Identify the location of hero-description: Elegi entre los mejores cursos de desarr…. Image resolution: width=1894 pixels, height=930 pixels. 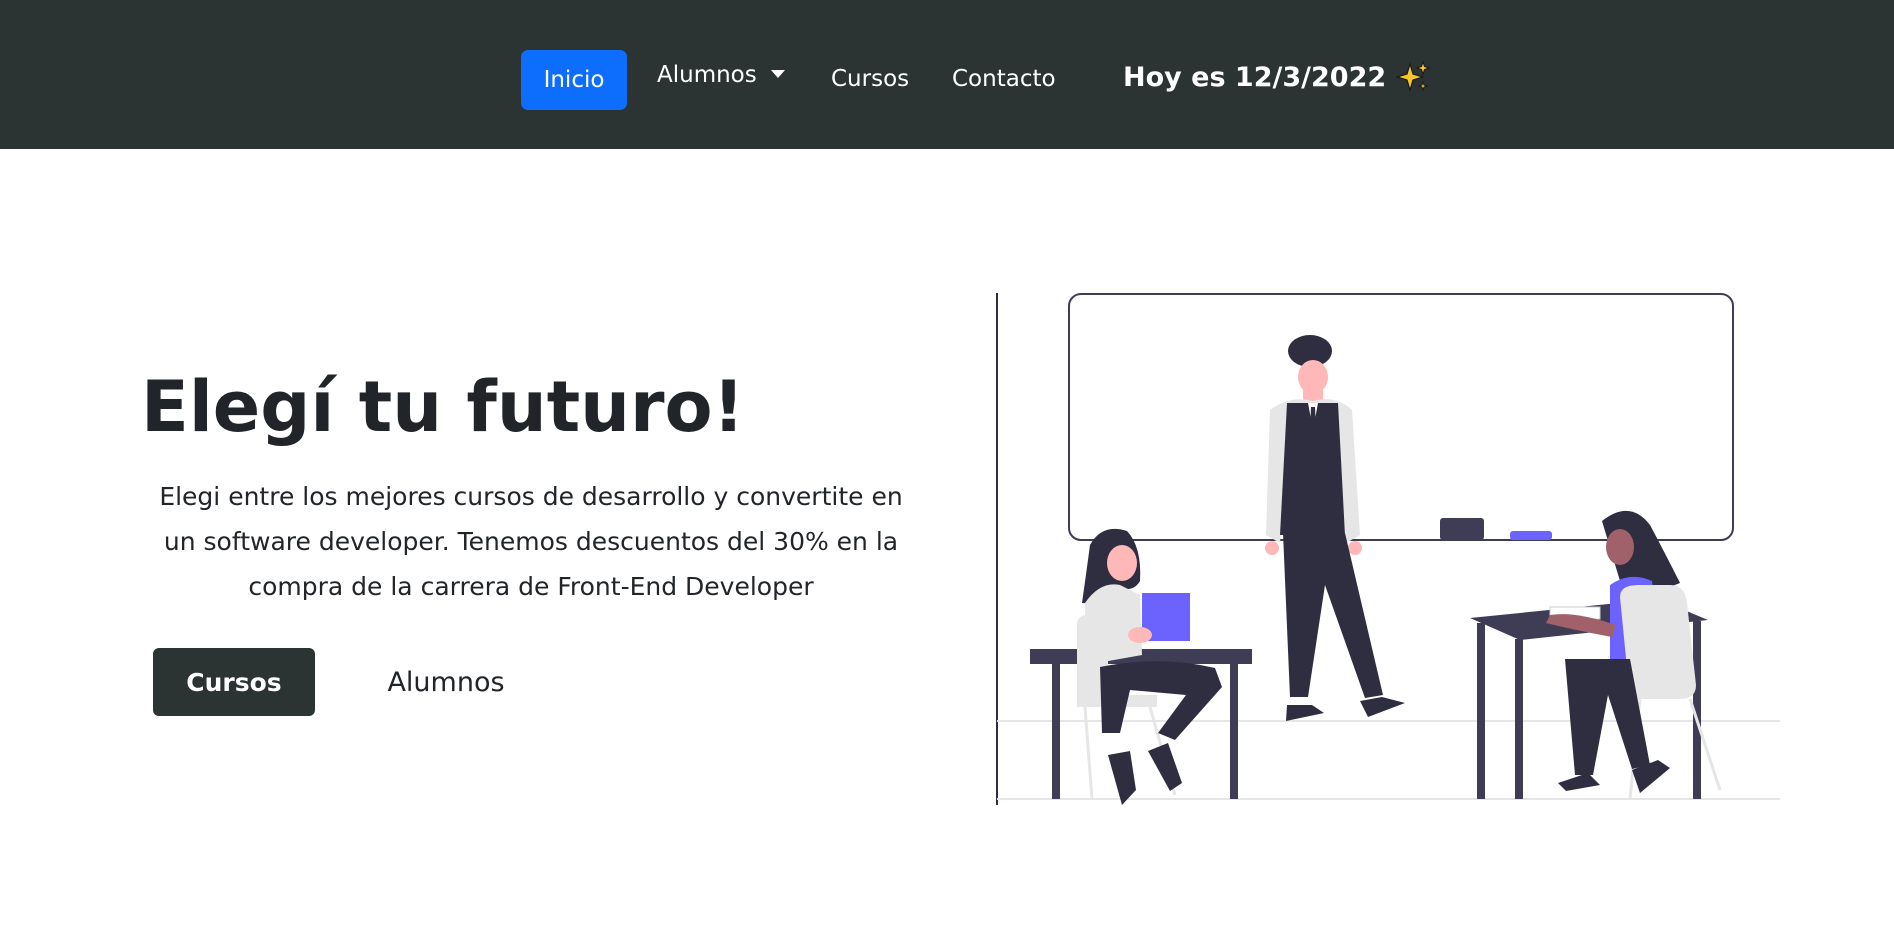
(531, 541).